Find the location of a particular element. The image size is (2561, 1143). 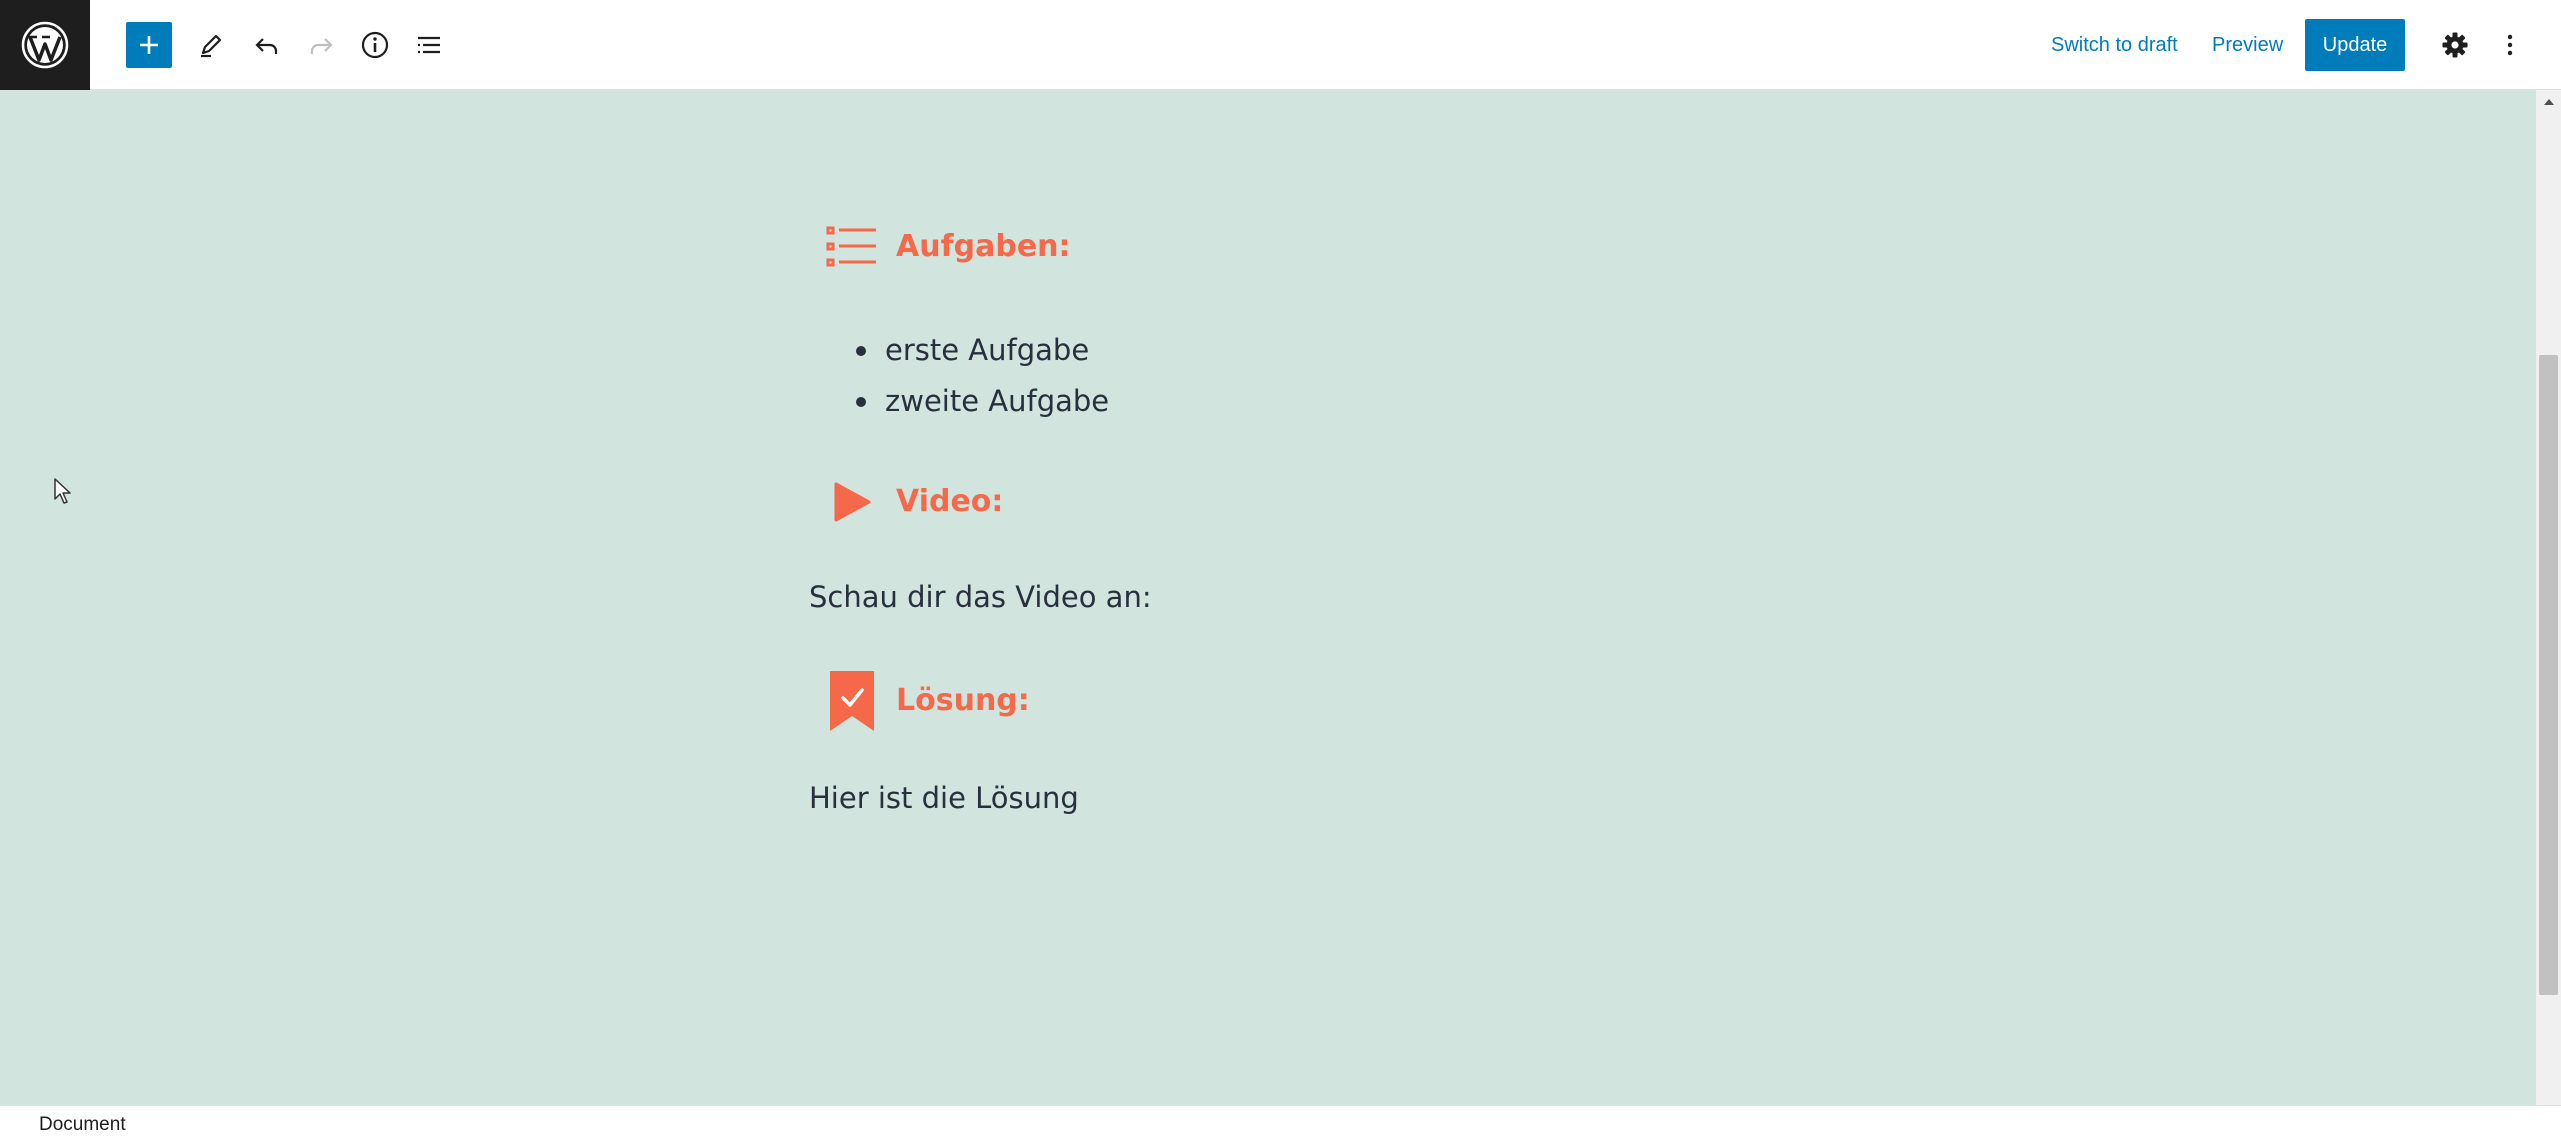

block-breadcrumb-bar: Document is located at coordinates (1280, 1123).